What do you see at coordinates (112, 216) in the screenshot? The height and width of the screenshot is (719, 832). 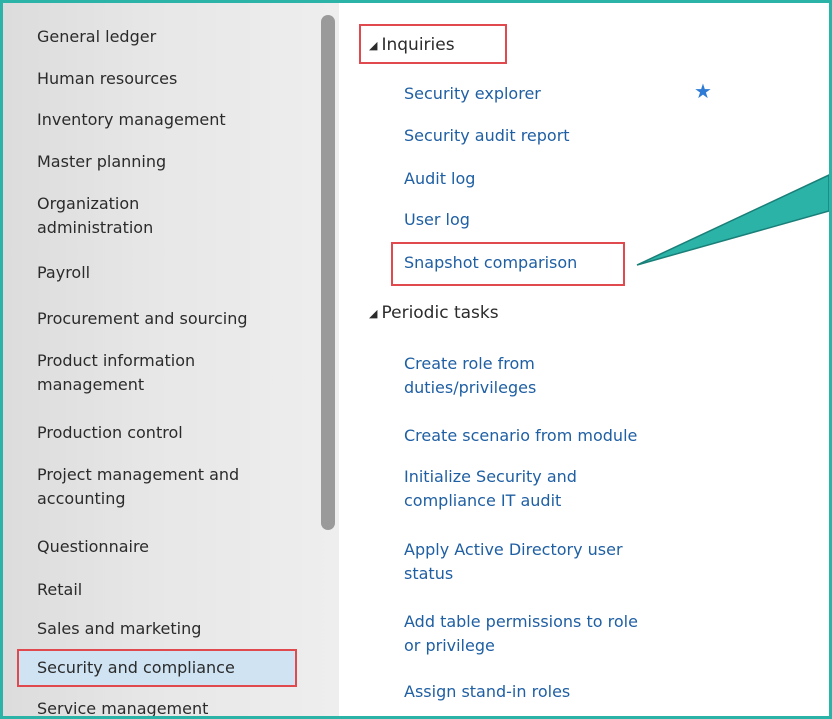 I see `sidebar-item-organization-administration: Organization administration` at bounding box center [112, 216].